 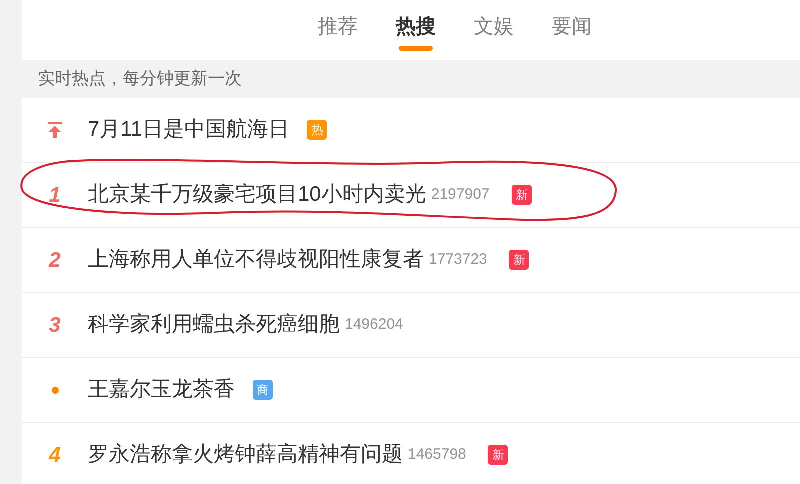 I want to click on topic-link: 王嘉尔玉龙茶香, so click(x=161, y=390).